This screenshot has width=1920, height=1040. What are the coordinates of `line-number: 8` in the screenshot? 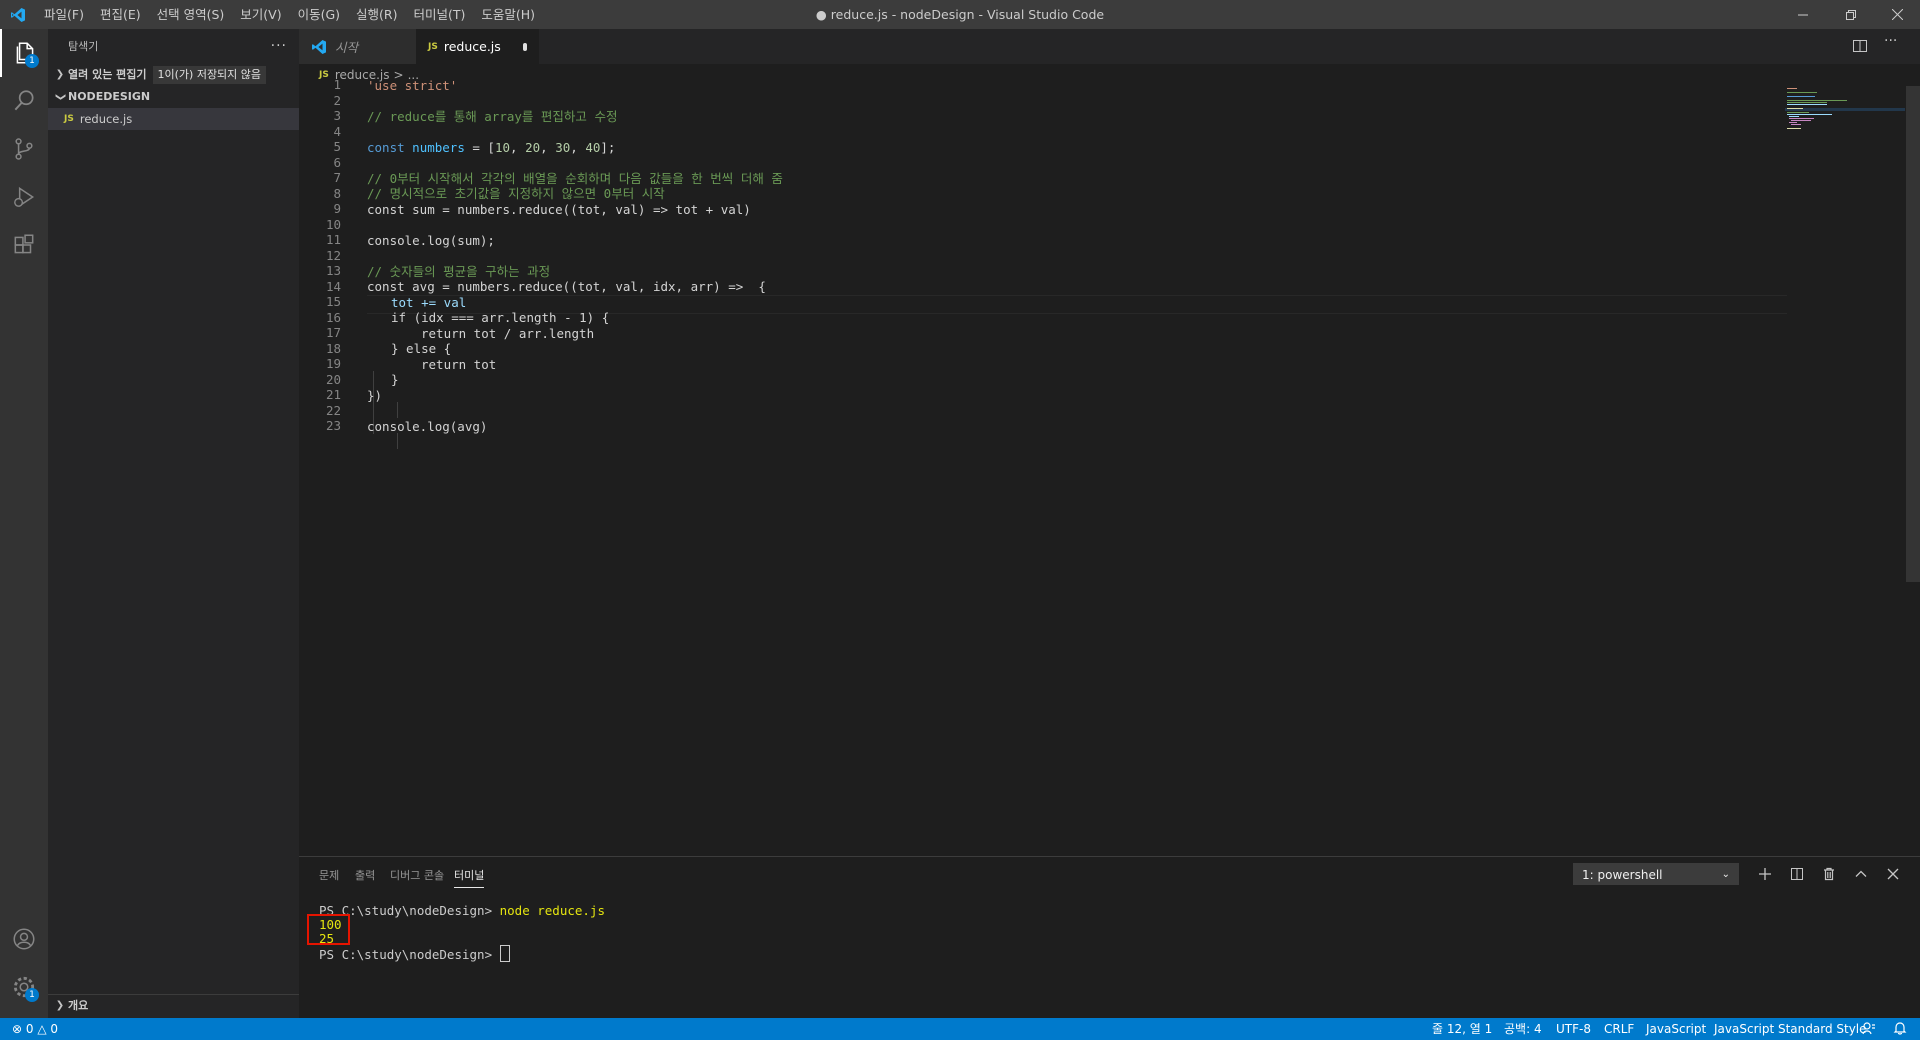 It's located at (337, 193).